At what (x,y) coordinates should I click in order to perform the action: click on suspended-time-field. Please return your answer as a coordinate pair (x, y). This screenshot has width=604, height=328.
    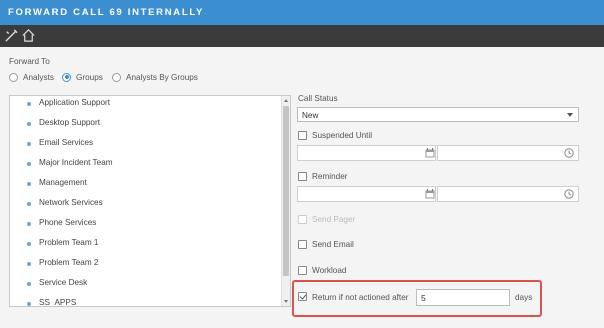
    Looking at the image, I should click on (508, 153).